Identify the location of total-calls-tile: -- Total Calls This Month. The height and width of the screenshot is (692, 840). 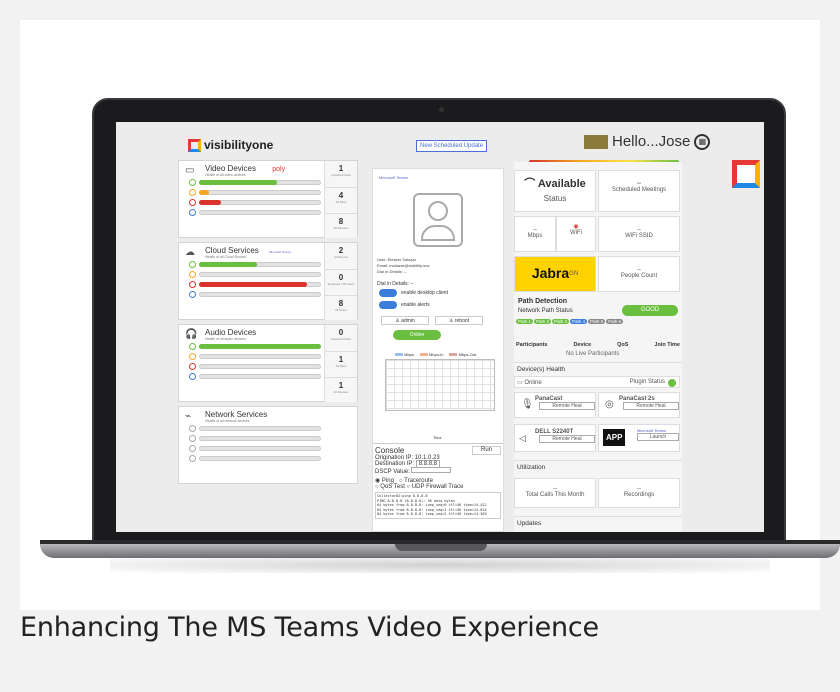
(555, 493).